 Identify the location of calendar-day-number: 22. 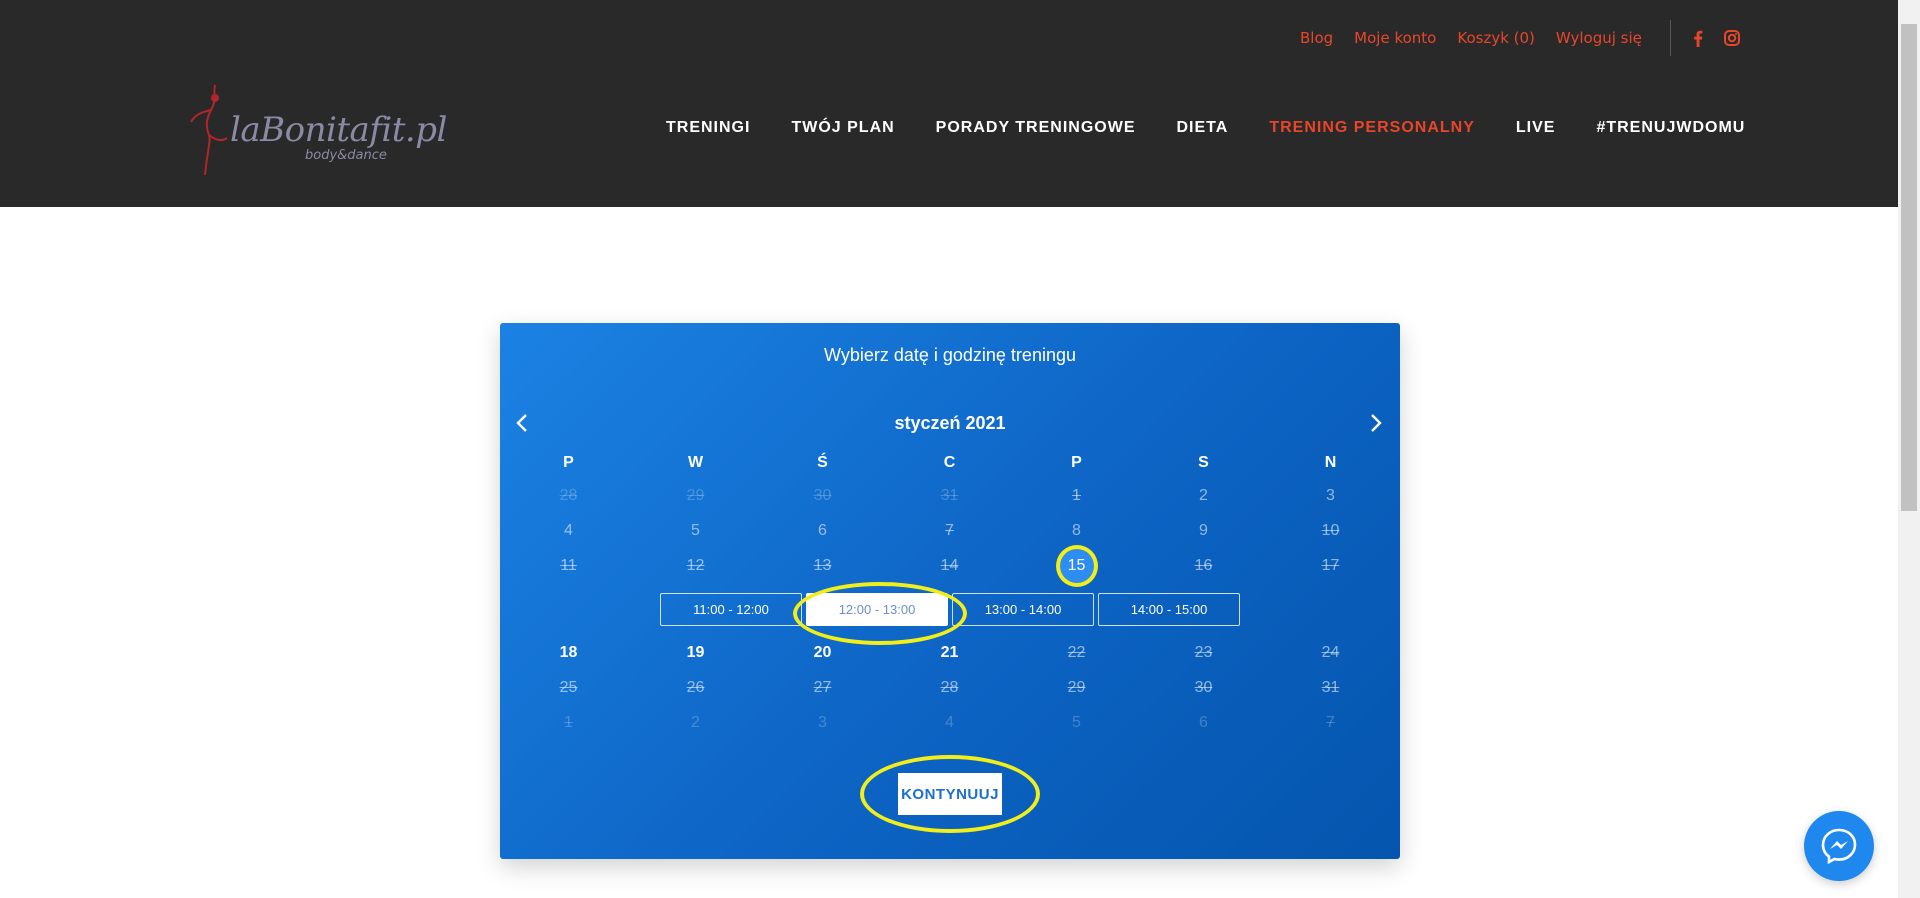
(1076, 652).